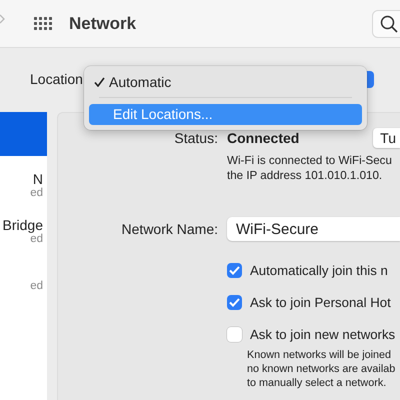 The image size is (400, 400). I want to click on help-text: Known networks will be joined no known networks are availab to manually select a network., so click(321, 369).